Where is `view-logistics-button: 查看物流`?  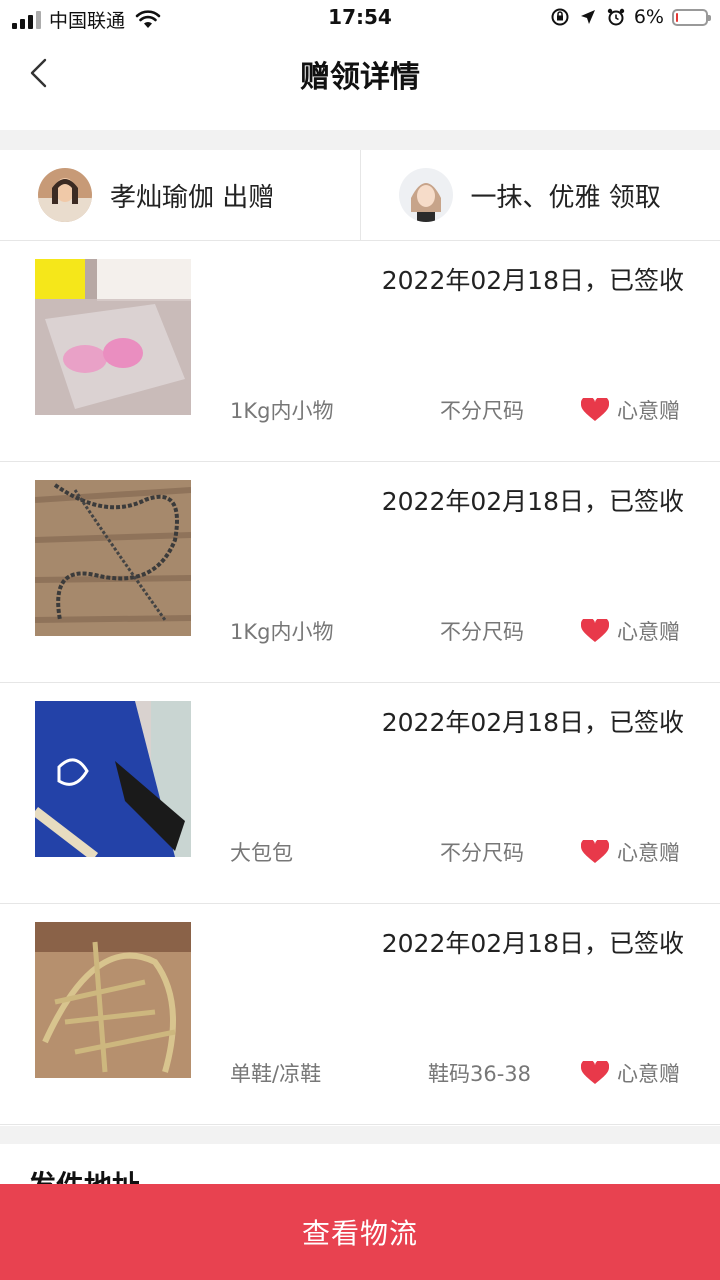 view-logistics-button: 查看物流 is located at coordinates (360, 1232).